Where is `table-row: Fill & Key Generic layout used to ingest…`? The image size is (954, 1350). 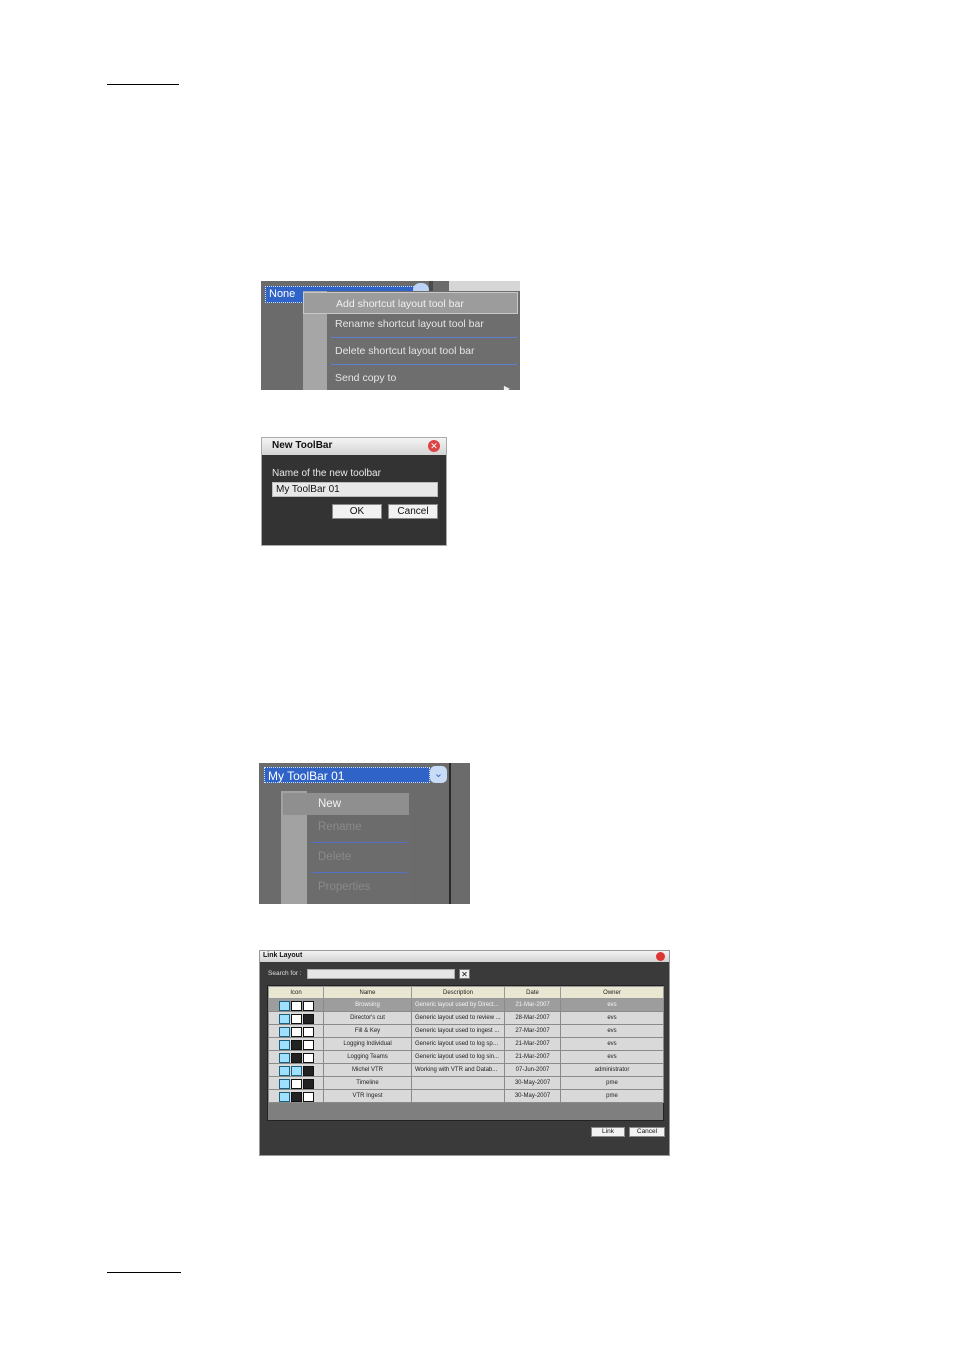 table-row: Fill & Key Generic layout used to ingest… is located at coordinates (466, 1031).